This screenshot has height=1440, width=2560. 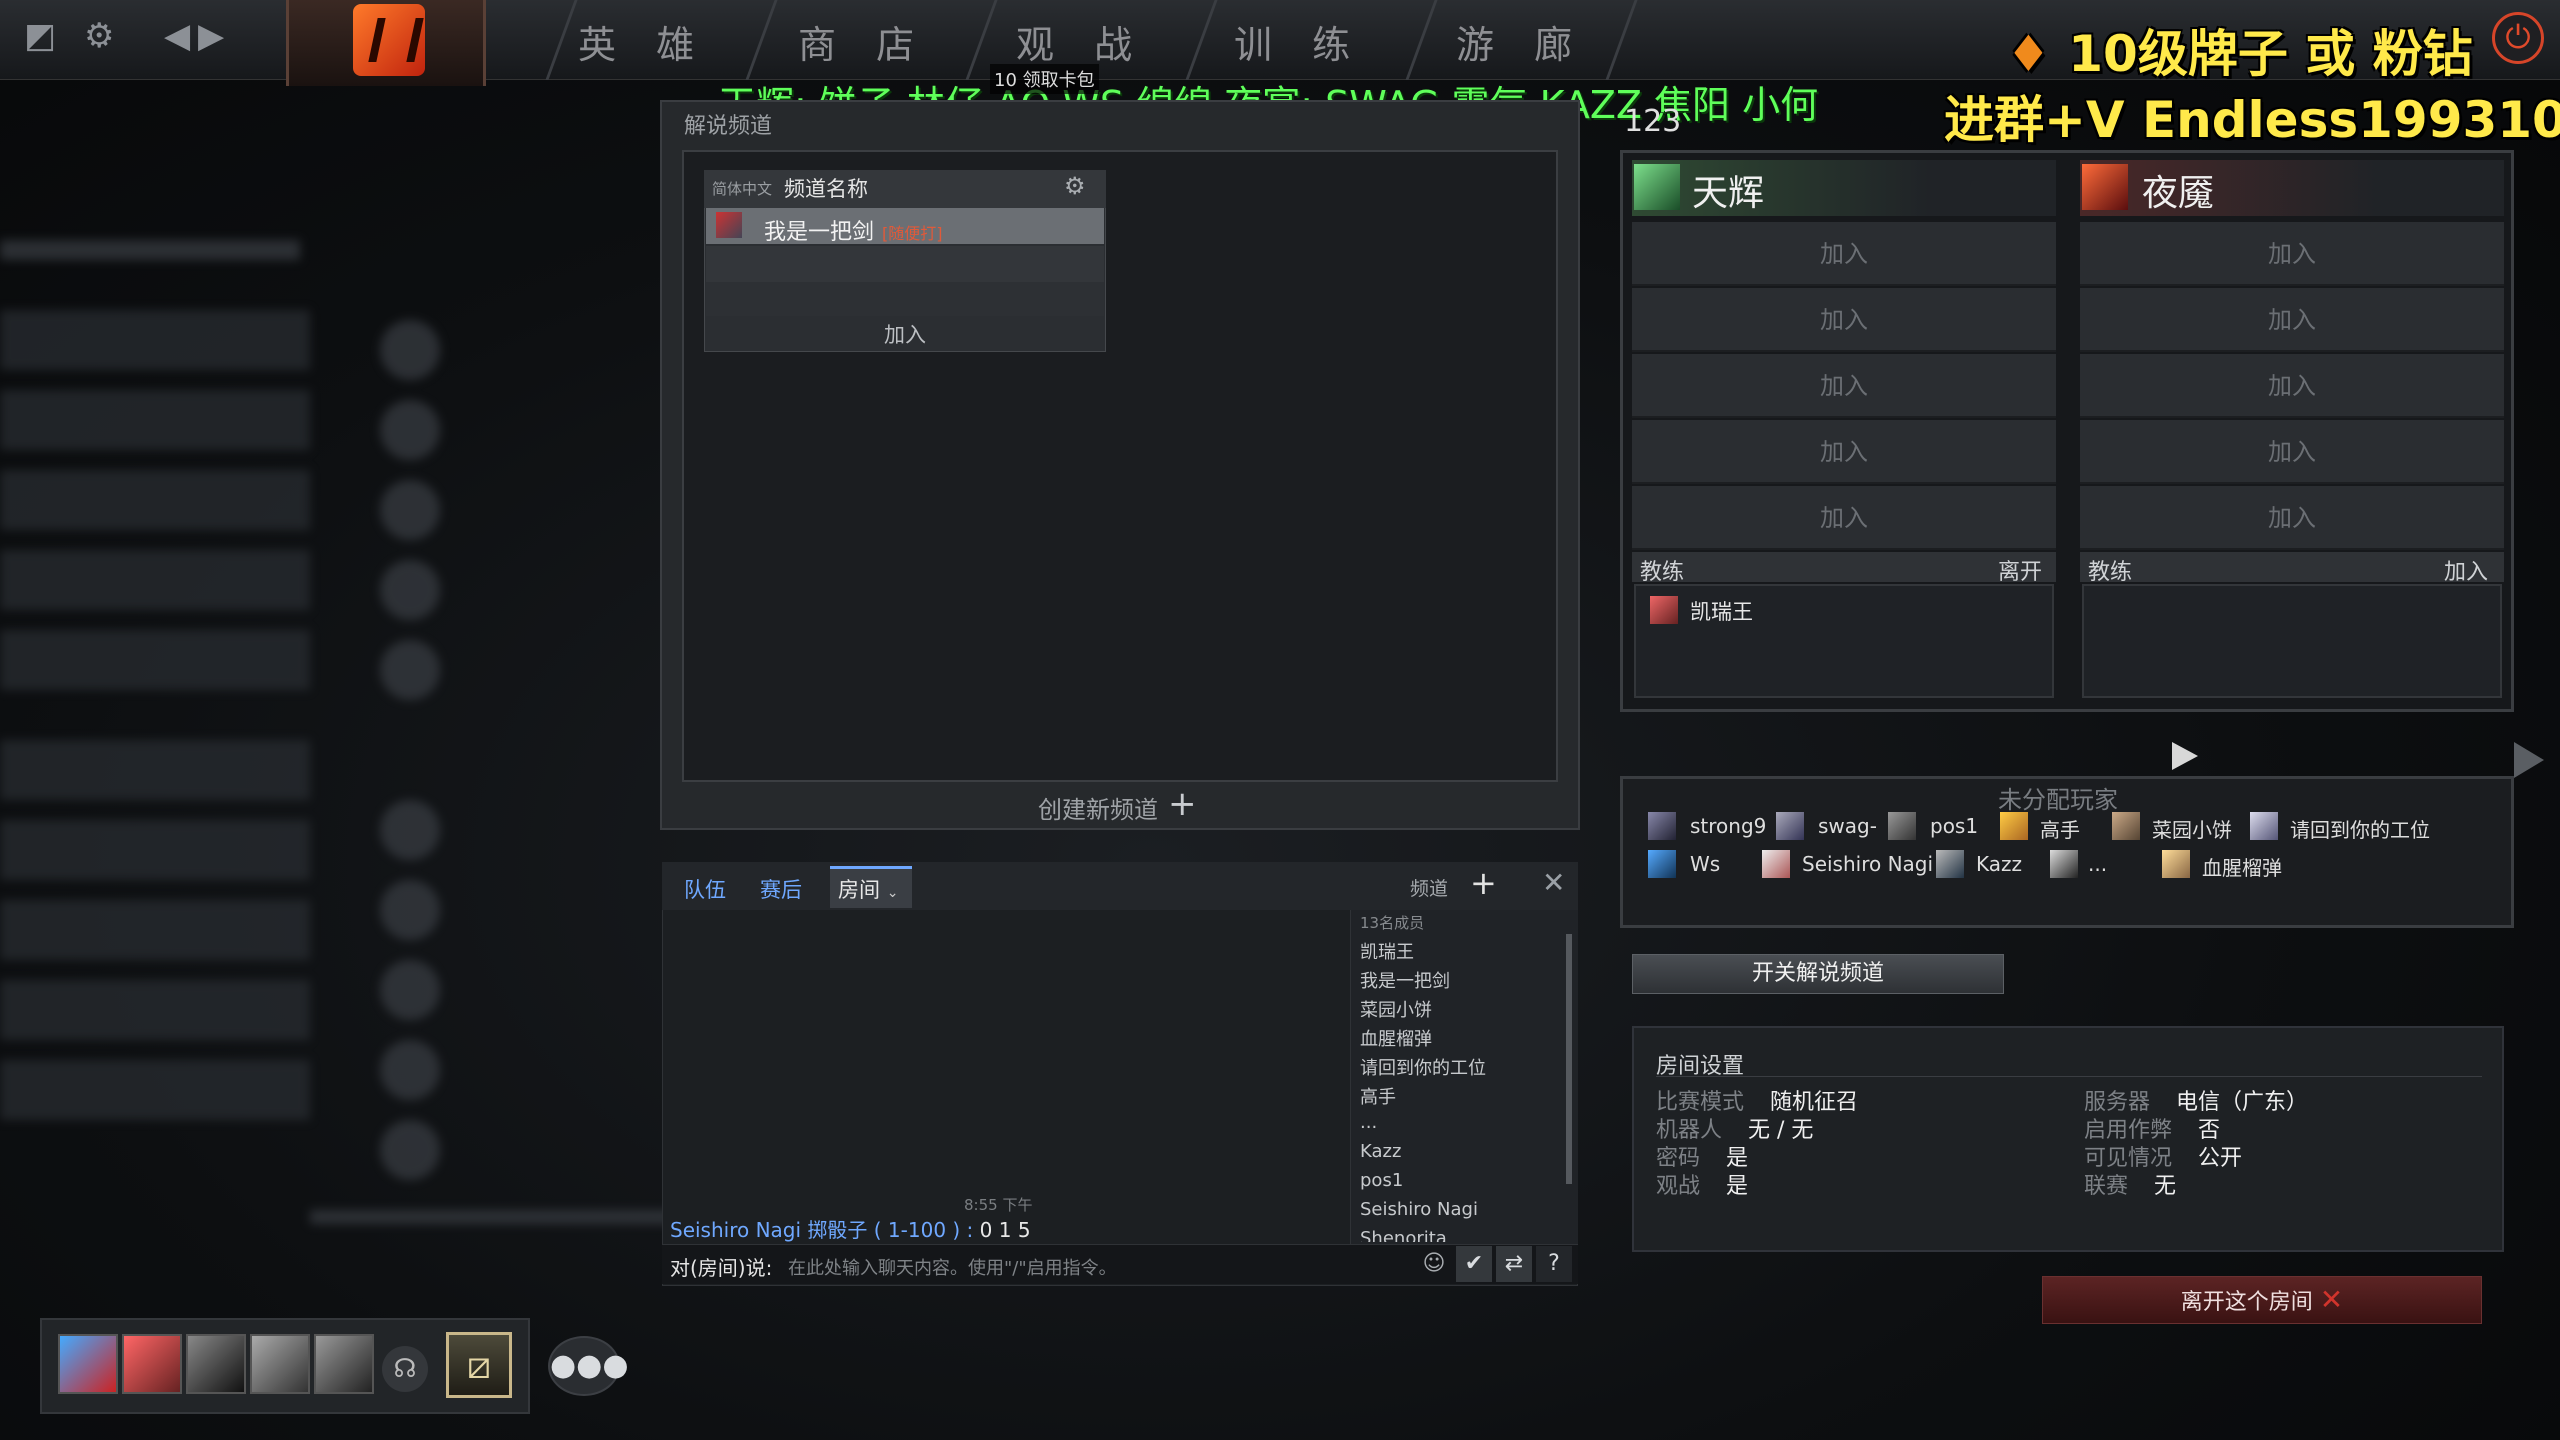 What do you see at coordinates (1044, 79) in the screenshot?
I see `card-pack-badge: 10 领取卡包` at bounding box center [1044, 79].